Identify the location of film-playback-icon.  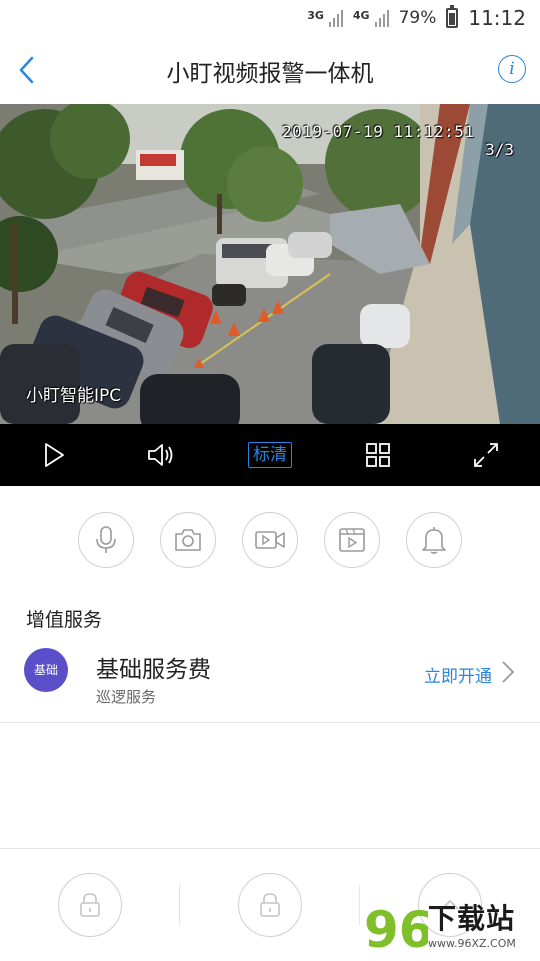
(352, 540).